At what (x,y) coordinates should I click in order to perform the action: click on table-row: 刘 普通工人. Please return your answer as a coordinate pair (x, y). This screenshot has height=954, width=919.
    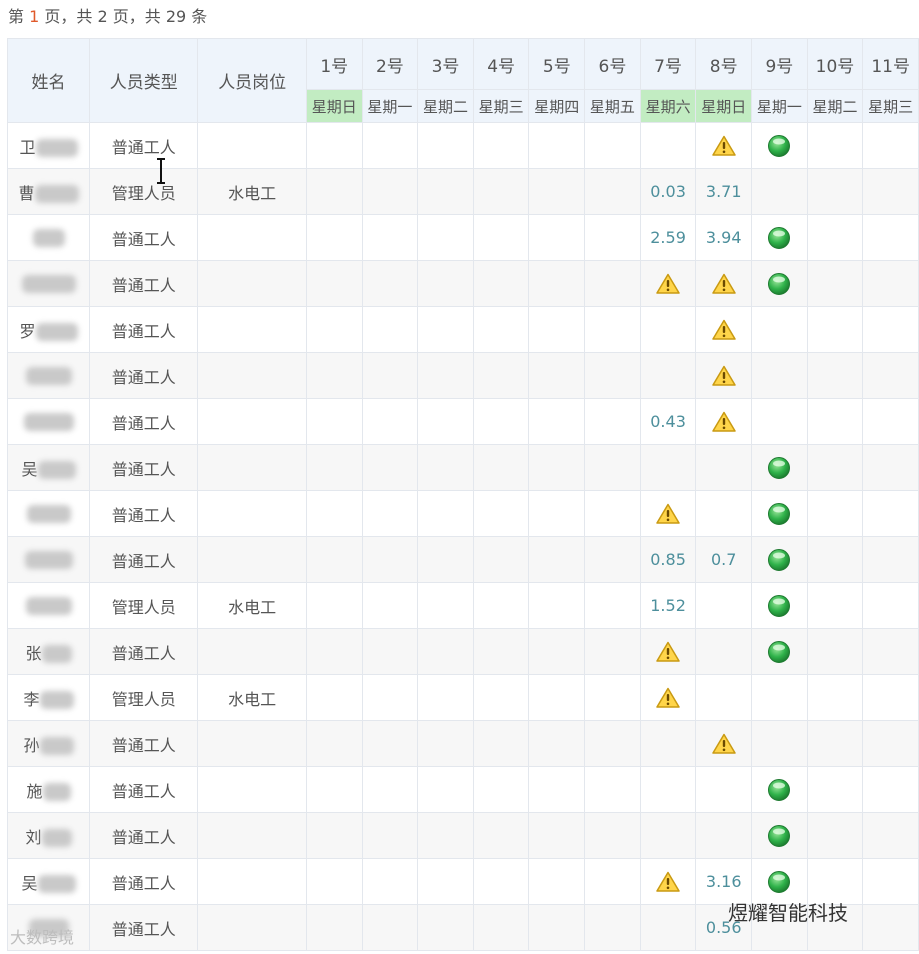
    Looking at the image, I should click on (463, 835).